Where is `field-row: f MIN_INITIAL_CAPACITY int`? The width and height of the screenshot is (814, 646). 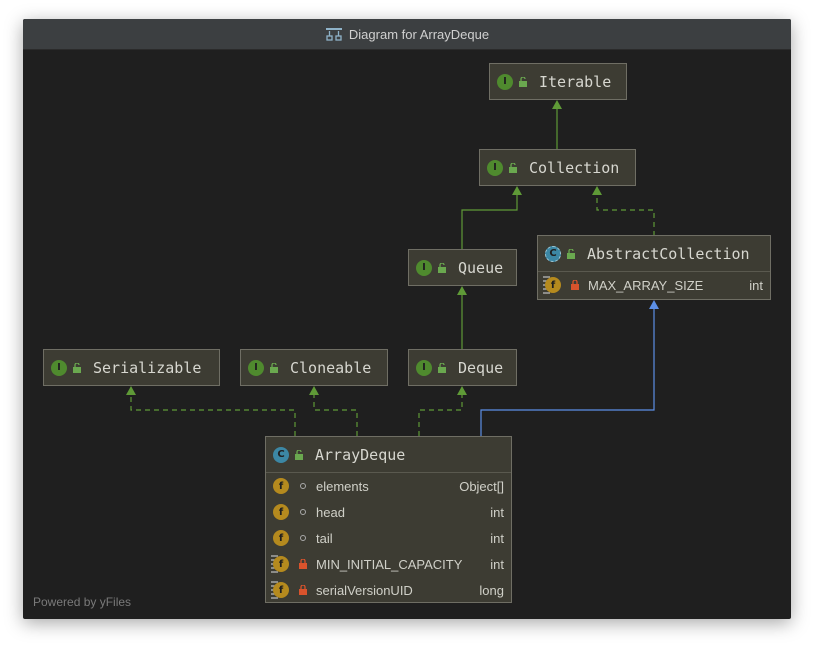 field-row: f MIN_INITIAL_CAPACITY int is located at coordinates (388, 564).